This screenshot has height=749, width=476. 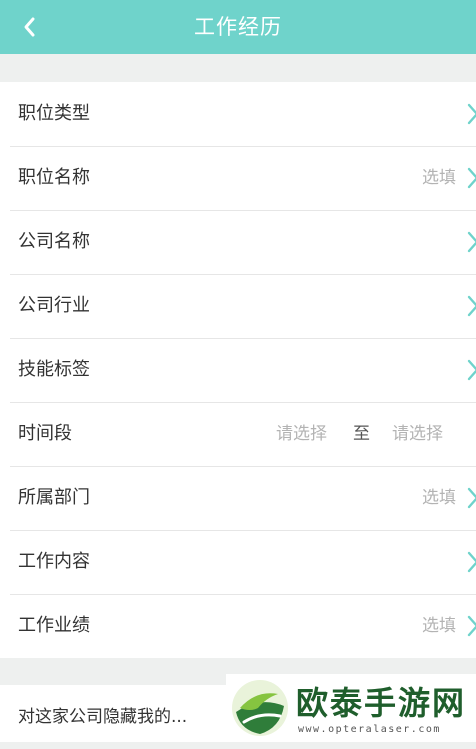 What do you see at coordinates (238, 178) in the screenshot?
I see `job-title-row: 职位名称 选填` at bounding box center [238, 178].